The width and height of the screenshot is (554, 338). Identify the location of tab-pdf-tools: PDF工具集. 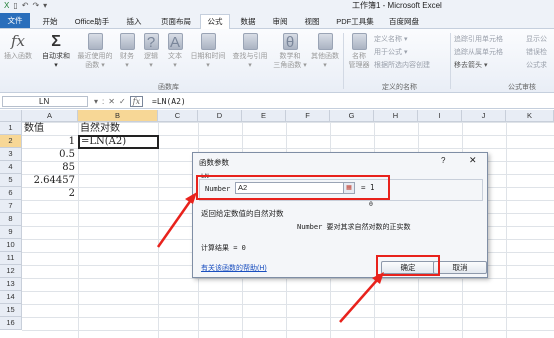
(355, 22).